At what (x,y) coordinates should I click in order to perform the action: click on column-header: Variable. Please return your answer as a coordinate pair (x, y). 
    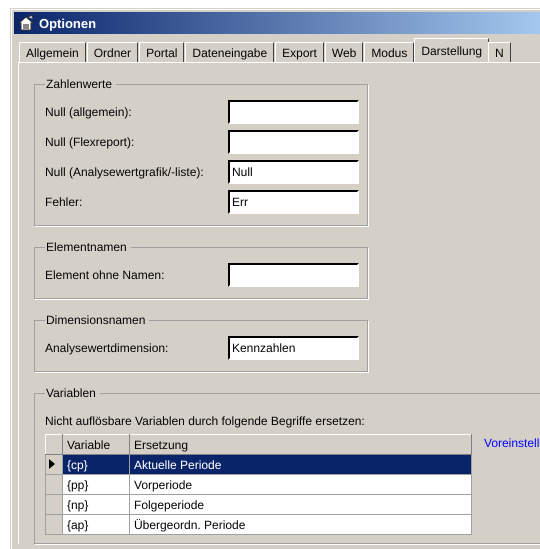
    Looking at the image, I should click on (96, 444).